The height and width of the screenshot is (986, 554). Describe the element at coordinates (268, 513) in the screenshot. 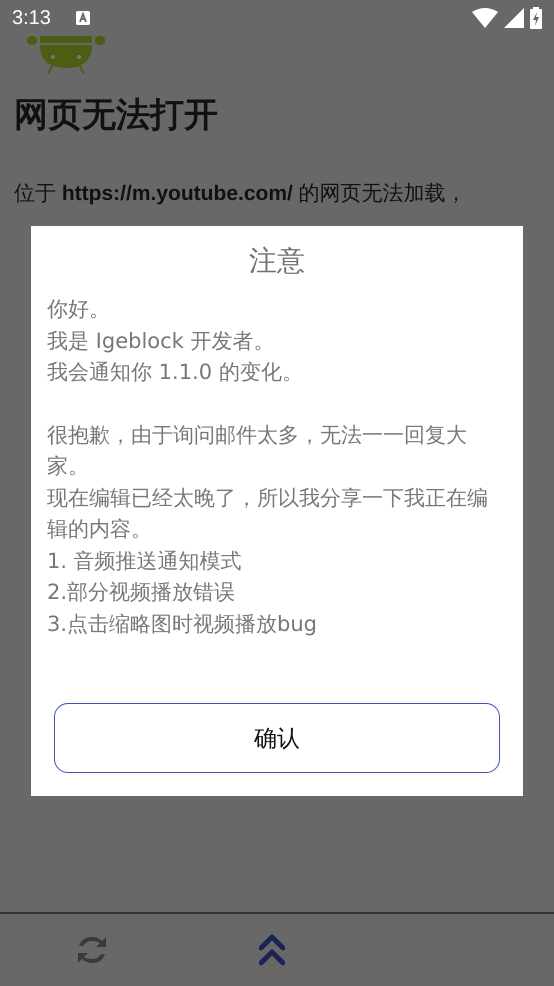

I see `dialog-text-line: 现在编辑已经太晚了，所以我分享一下我正在编辑的内容。` at that location.